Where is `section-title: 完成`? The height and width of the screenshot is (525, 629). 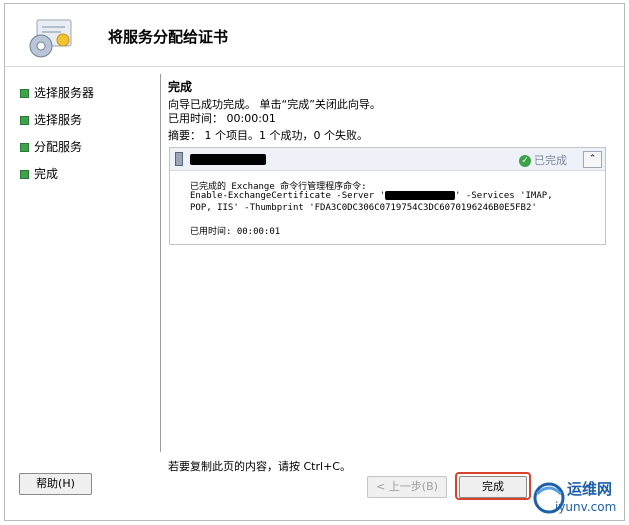
section-title: 完成 is located at coordinates (180, 87).